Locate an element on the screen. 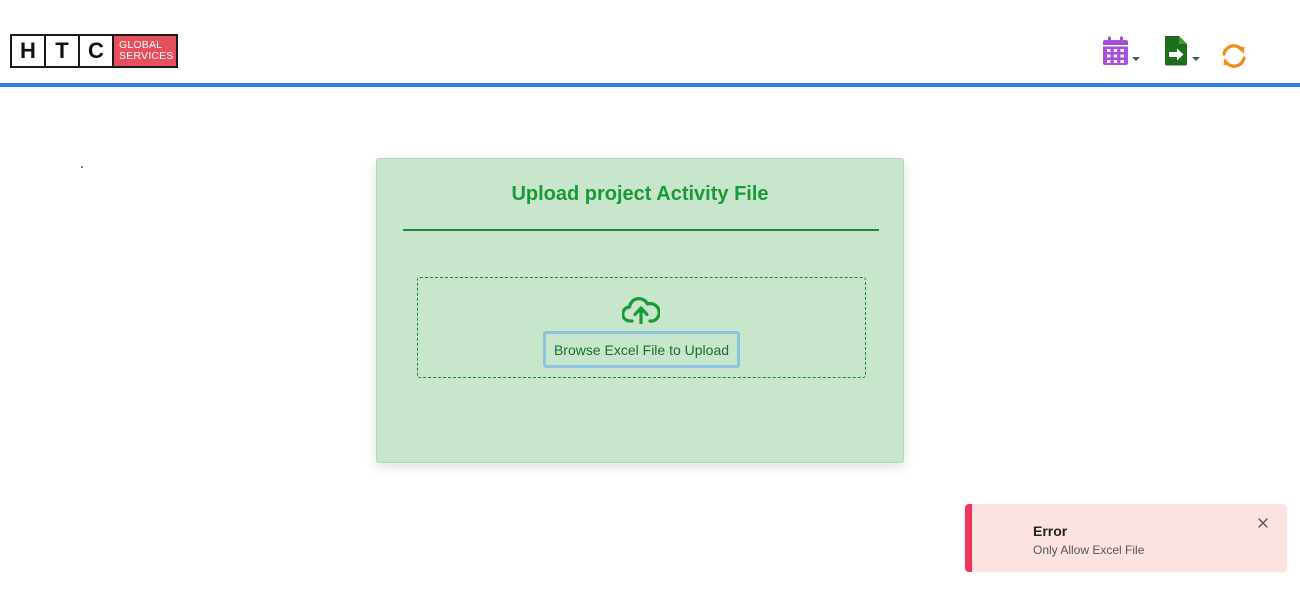  error-toast: Error Only Allow Excel File is located at coordinates (1126, 538).